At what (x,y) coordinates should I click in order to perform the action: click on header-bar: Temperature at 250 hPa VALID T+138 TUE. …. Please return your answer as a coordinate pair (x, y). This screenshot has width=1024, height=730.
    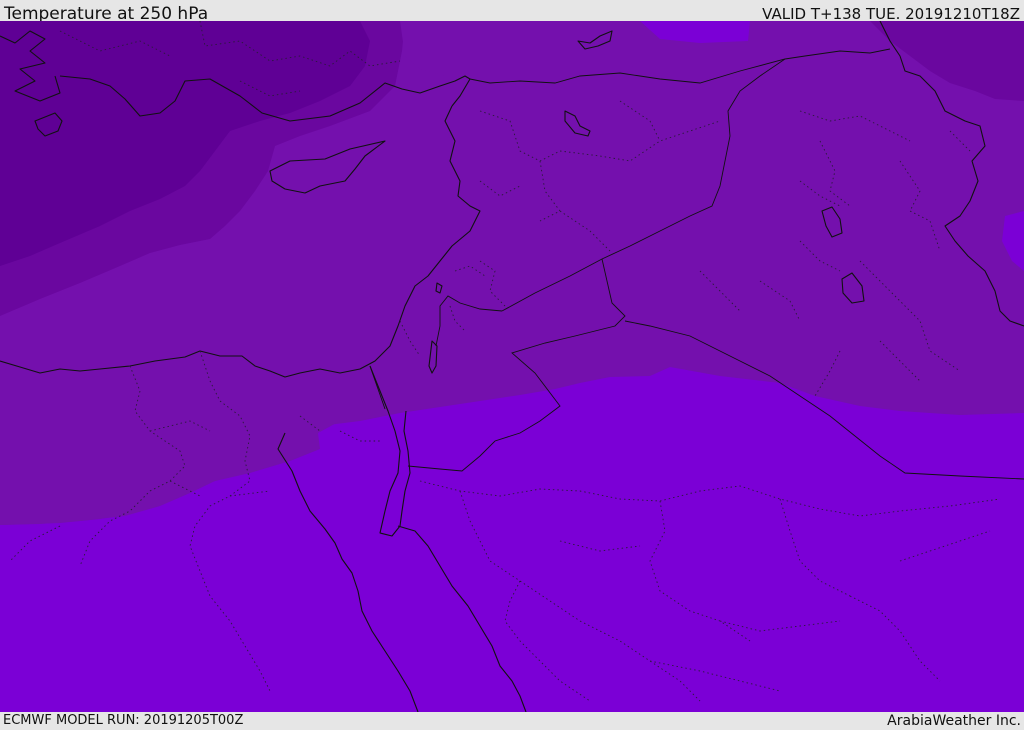
    Looking at the image, I should click on (512, 12).